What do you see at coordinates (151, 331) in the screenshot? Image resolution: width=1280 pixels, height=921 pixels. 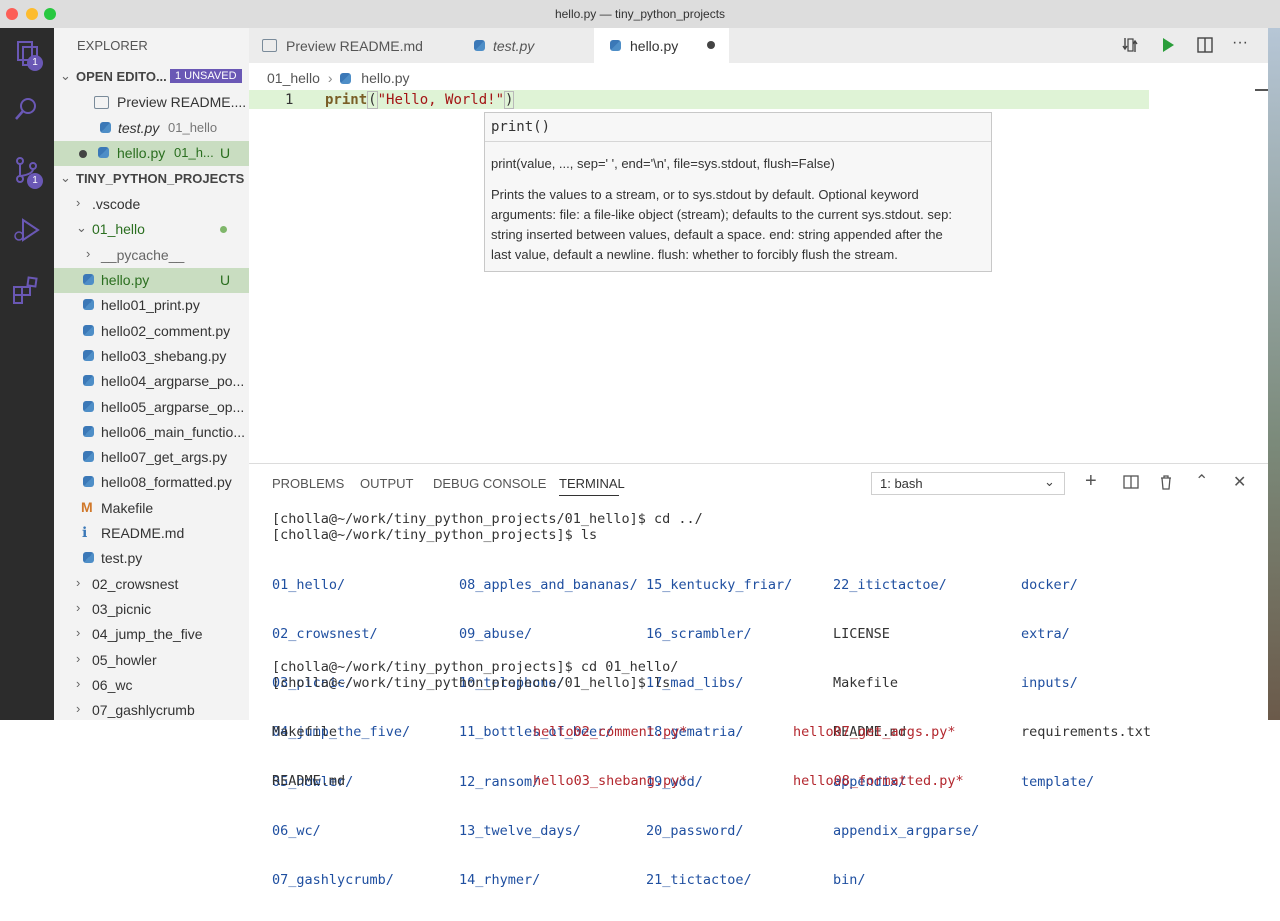 I see `tree-file: hello02_comment.py` at bounding box center [151, 331].